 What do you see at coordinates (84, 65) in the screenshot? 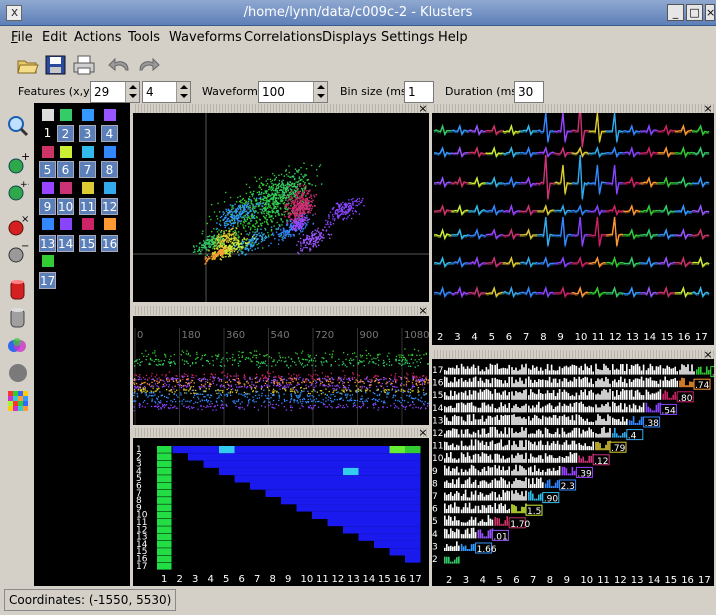
I see `print-icon` at bounding box center [84, 65].